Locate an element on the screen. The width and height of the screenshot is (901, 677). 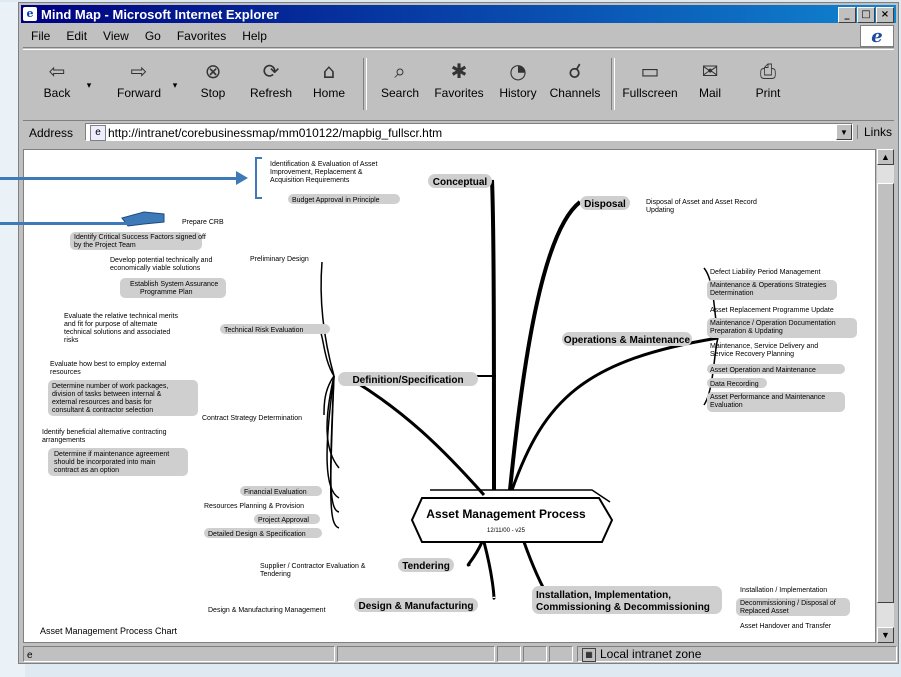
installation-title-line2: Commissioning & Decommissioning is located at coordinates (623, 607).